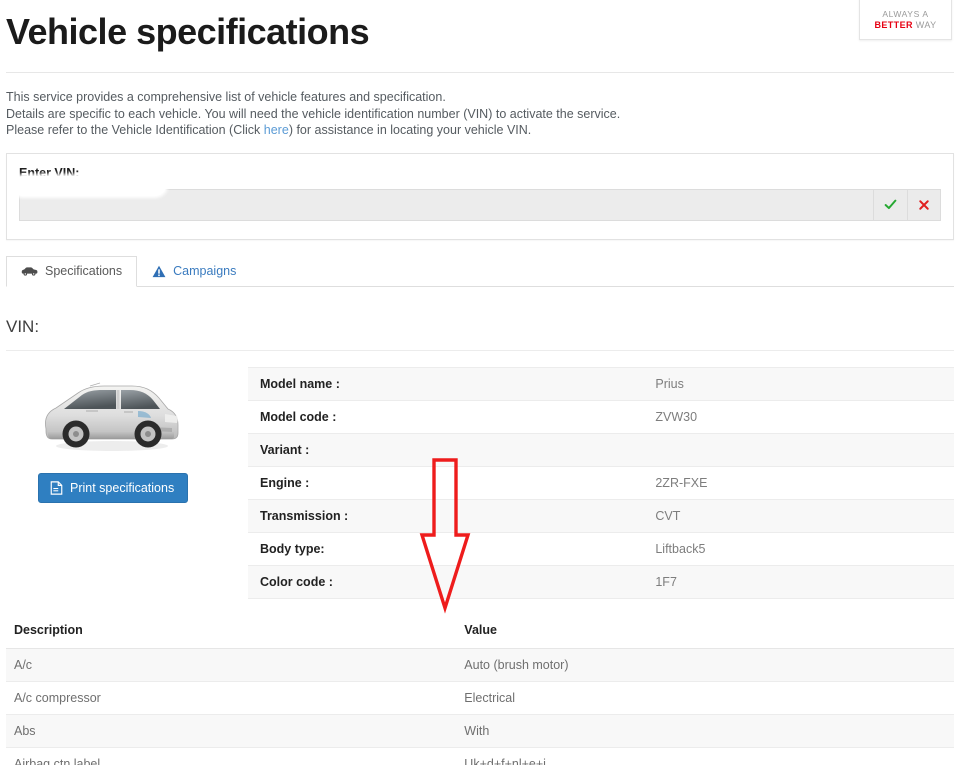 The image size is (960, 765). I want to click on table-row: Body type: Liftback5, so click(601, 549).